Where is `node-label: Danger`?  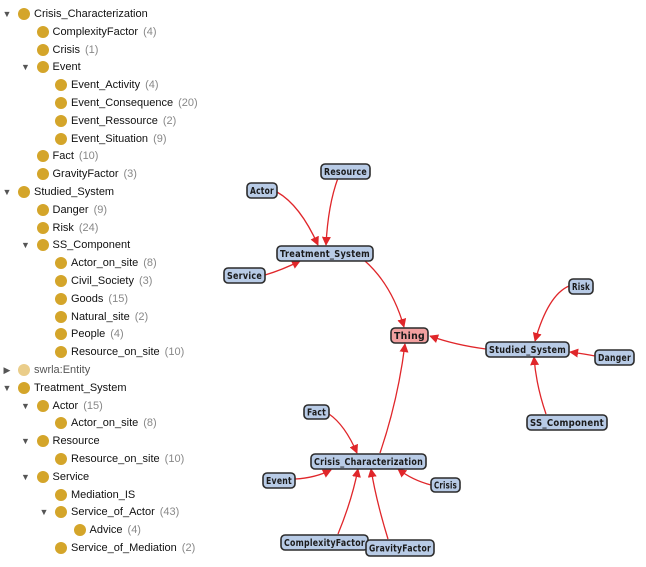 node-label: Danger is located at coordinates (614, 358).